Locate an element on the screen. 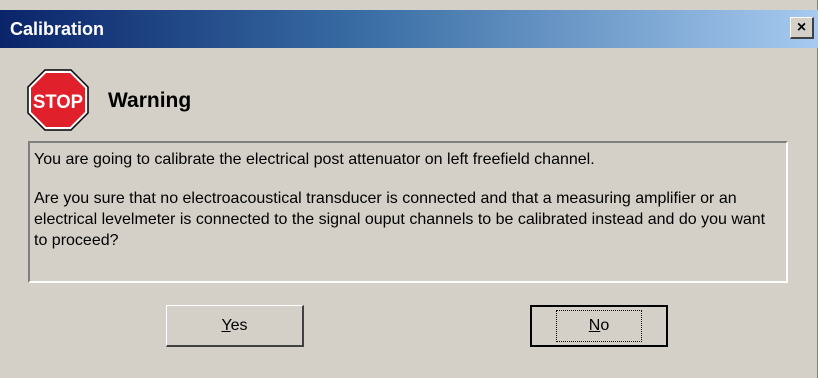 This screenshot has width=821, height=378. yes-button: Yes is located at coordinates (235, 326).